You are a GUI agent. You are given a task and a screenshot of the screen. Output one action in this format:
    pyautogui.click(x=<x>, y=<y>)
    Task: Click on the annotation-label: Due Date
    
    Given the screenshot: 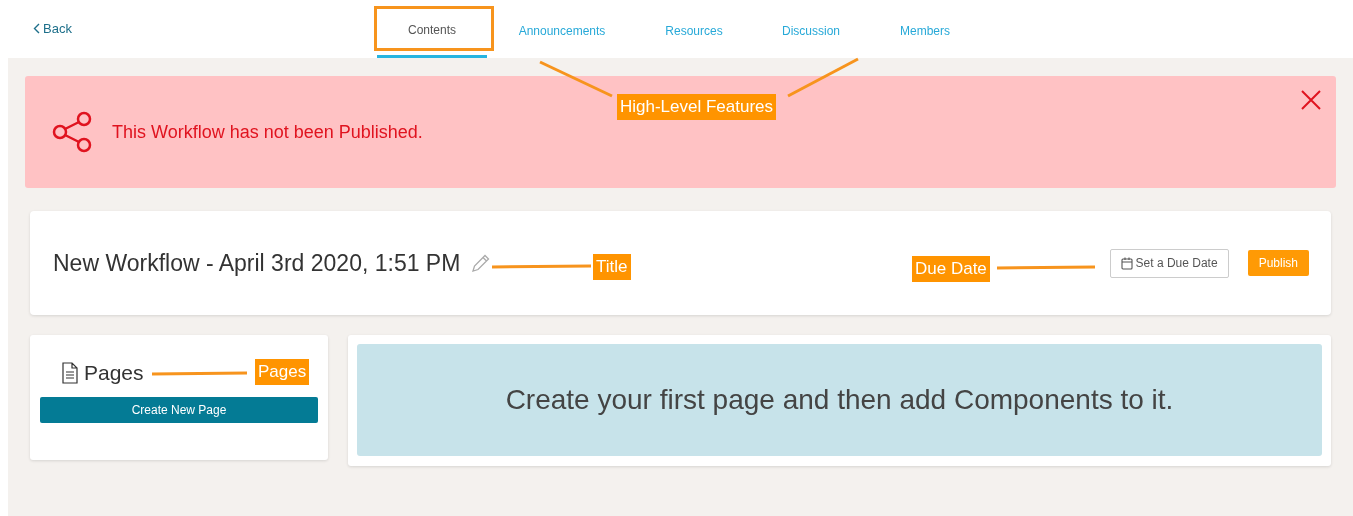 What is the action you would take?
    pyautogui.click(x=951, y=269)
    